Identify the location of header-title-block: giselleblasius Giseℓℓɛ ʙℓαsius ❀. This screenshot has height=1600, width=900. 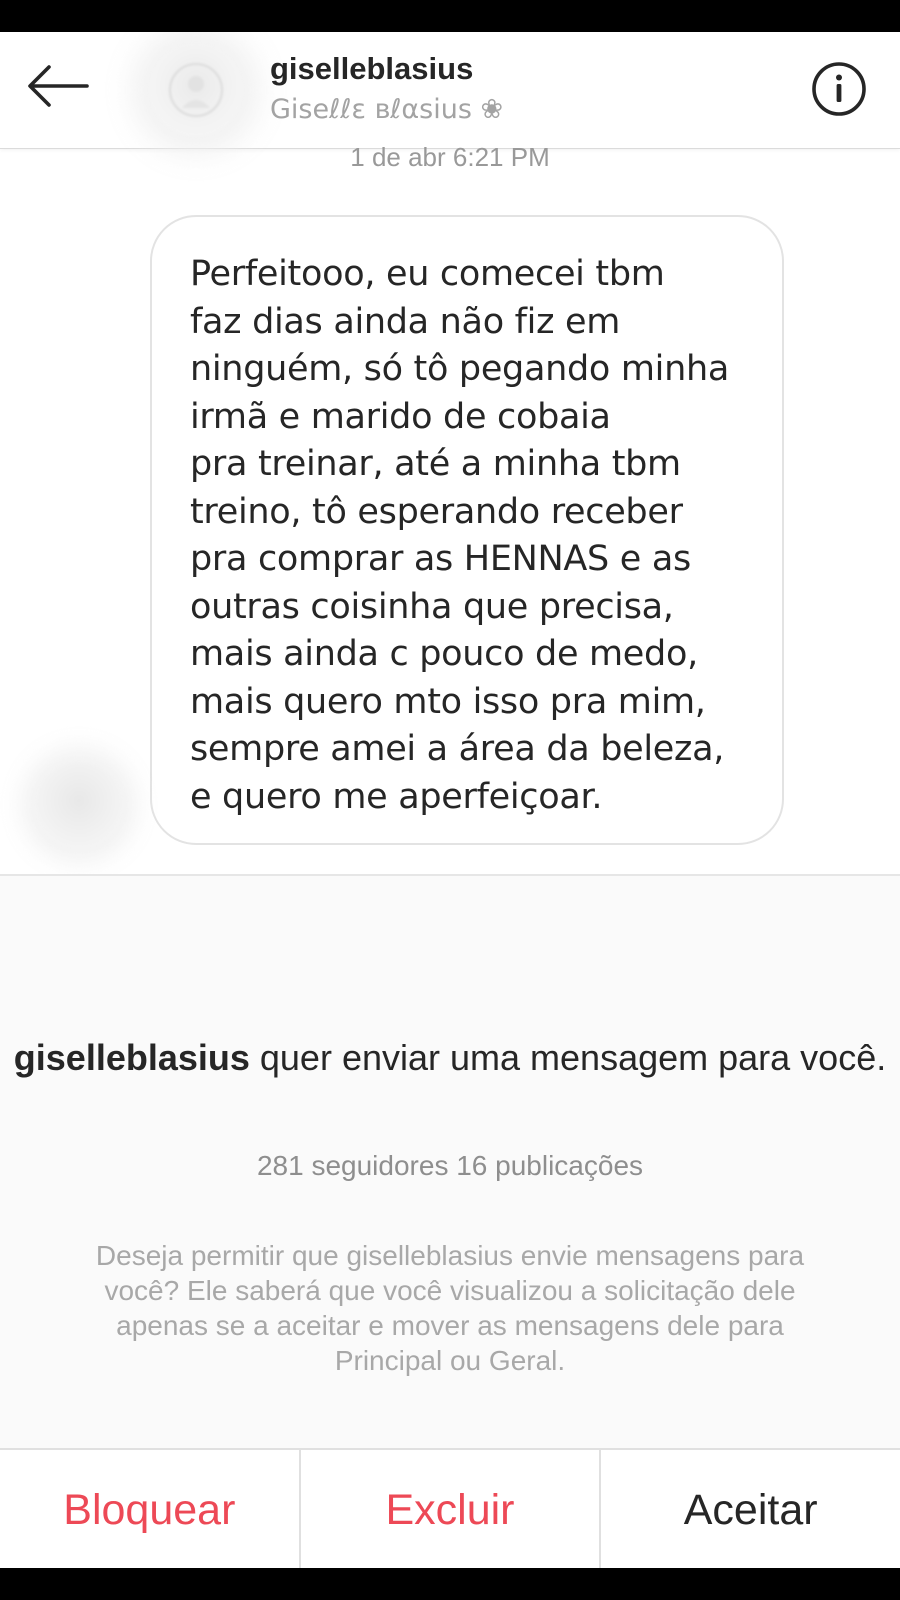
(386, 89).